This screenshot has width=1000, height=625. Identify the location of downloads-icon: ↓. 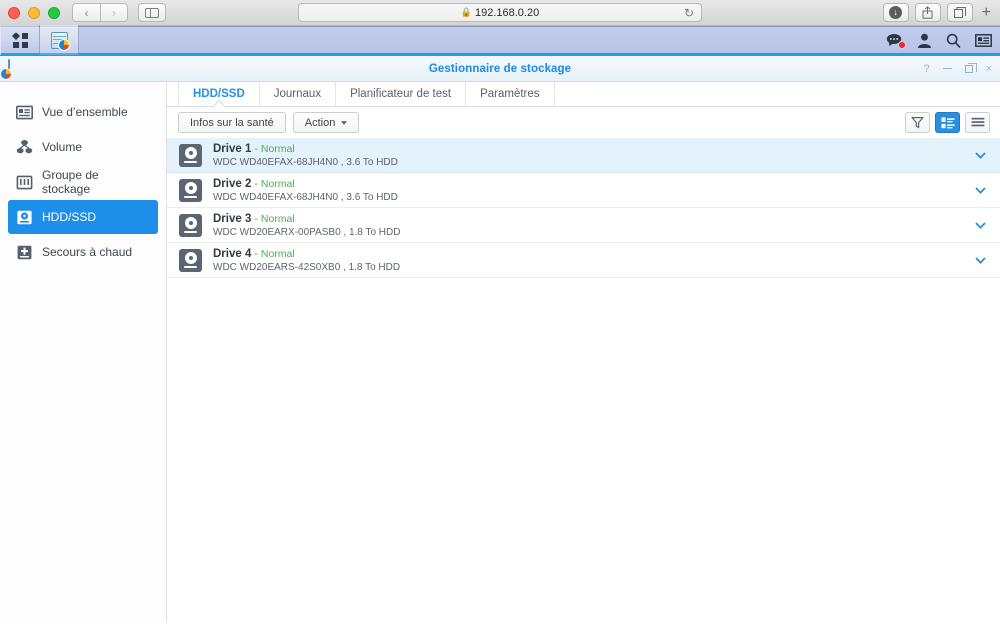
(896, 12).